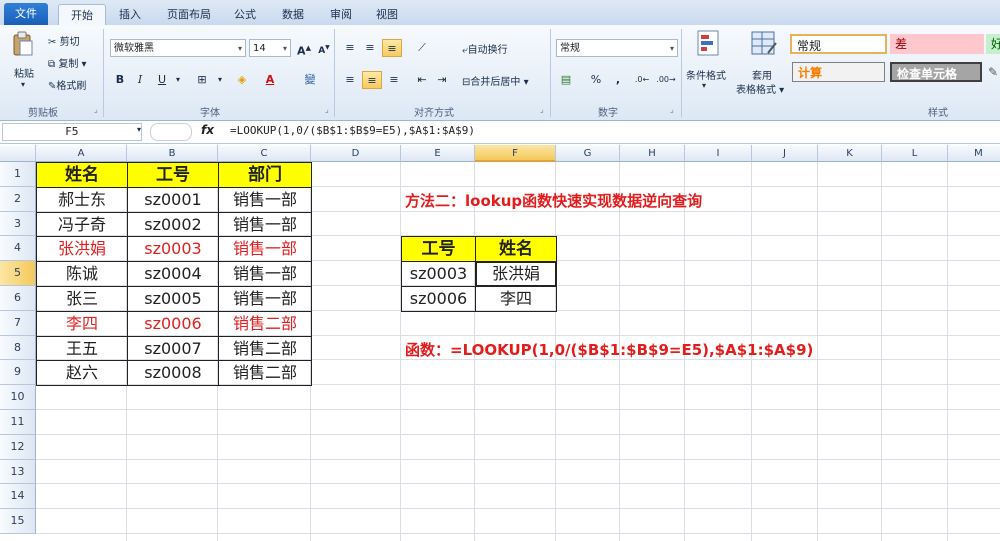  What do you see at coordinates (327, 109) in the screenshot?
I see `font-launcher-icon: ⌟` at bounding box center [327, 109].